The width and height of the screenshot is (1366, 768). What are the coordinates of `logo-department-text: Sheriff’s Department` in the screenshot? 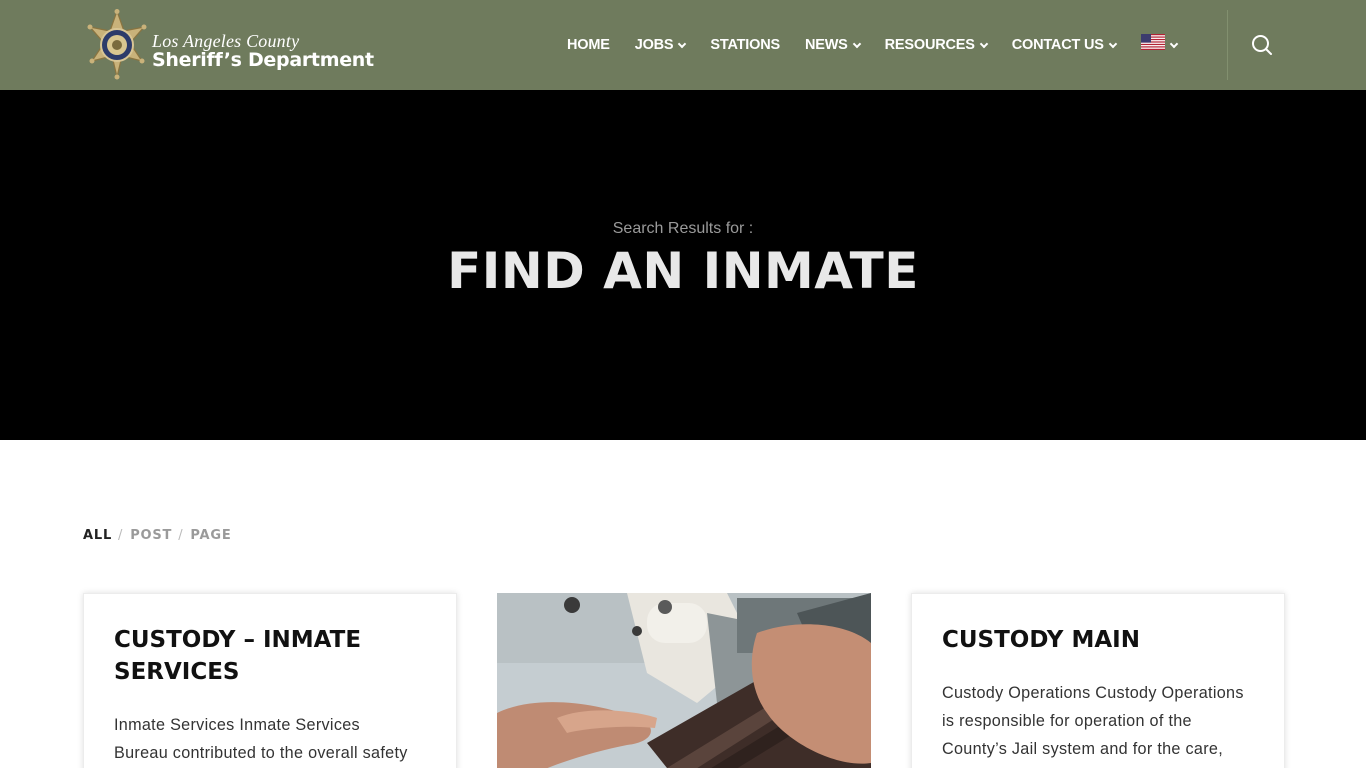 It's located at (263, 60).